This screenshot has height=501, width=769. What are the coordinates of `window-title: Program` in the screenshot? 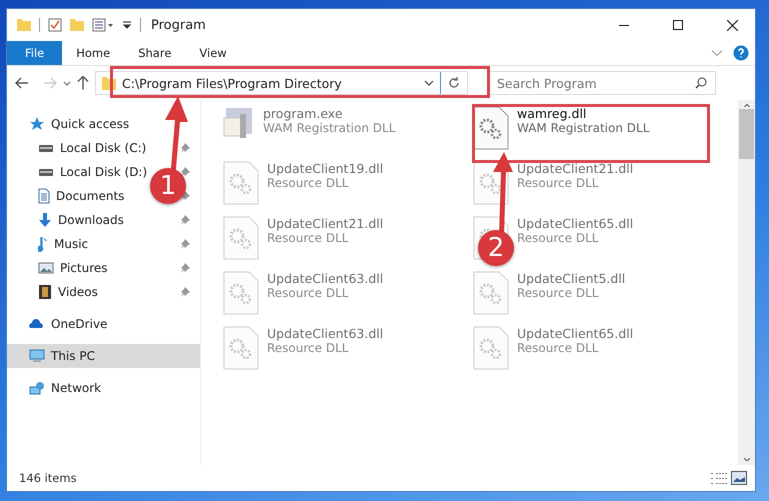 It's located at (179, 25).